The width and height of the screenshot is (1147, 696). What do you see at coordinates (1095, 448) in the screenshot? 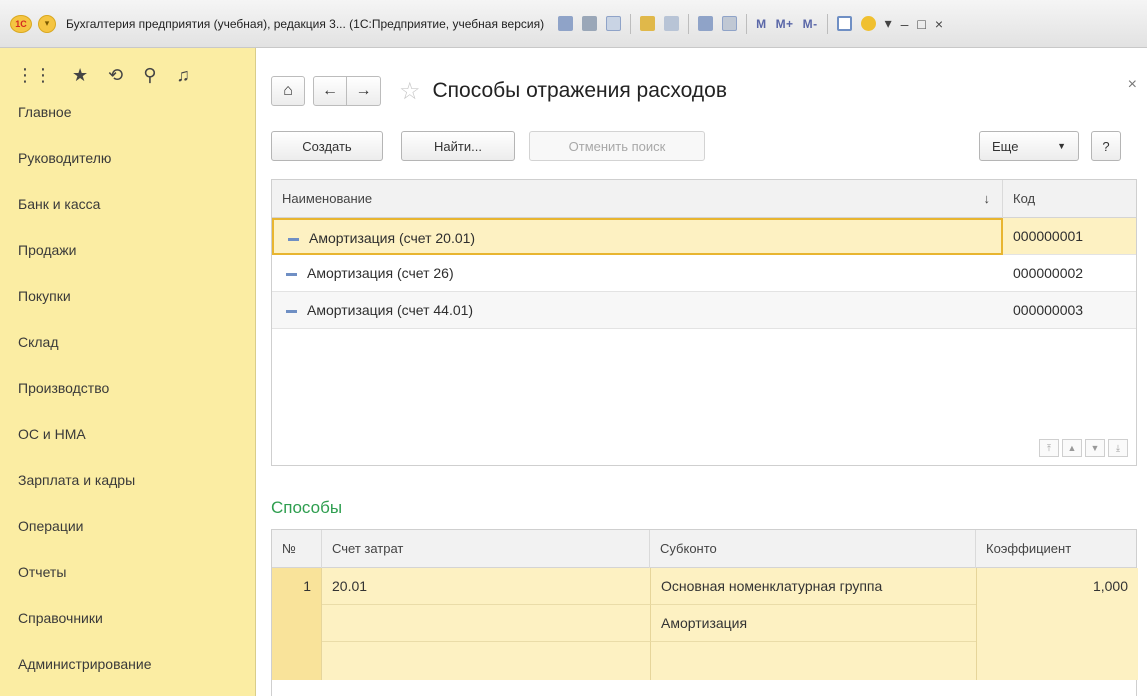
I see `scroll-down-icon: ▼` at bounding box center [1095, 448].